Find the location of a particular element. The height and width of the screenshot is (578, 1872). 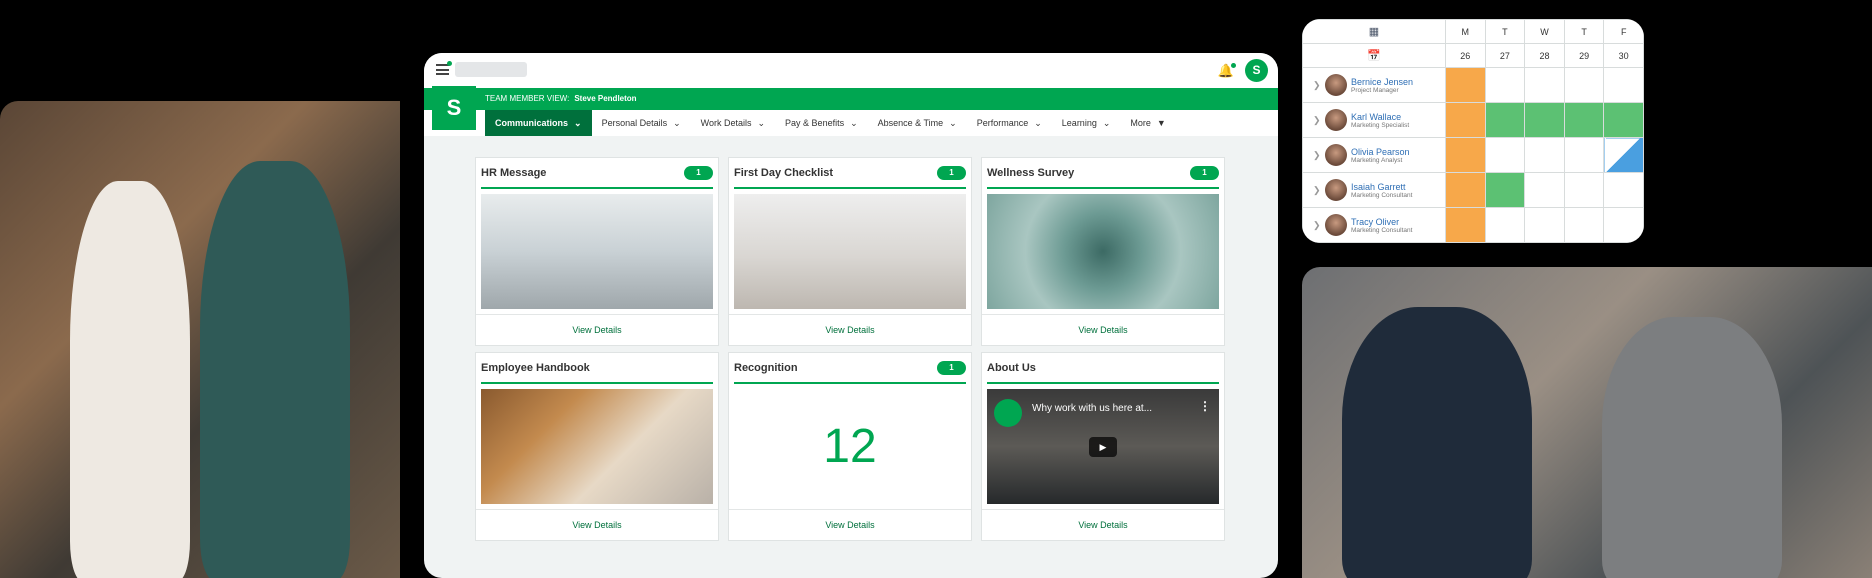

nav-pay-benefits: Pay & Benefits ⌄ is located at coordinates (821, 123).